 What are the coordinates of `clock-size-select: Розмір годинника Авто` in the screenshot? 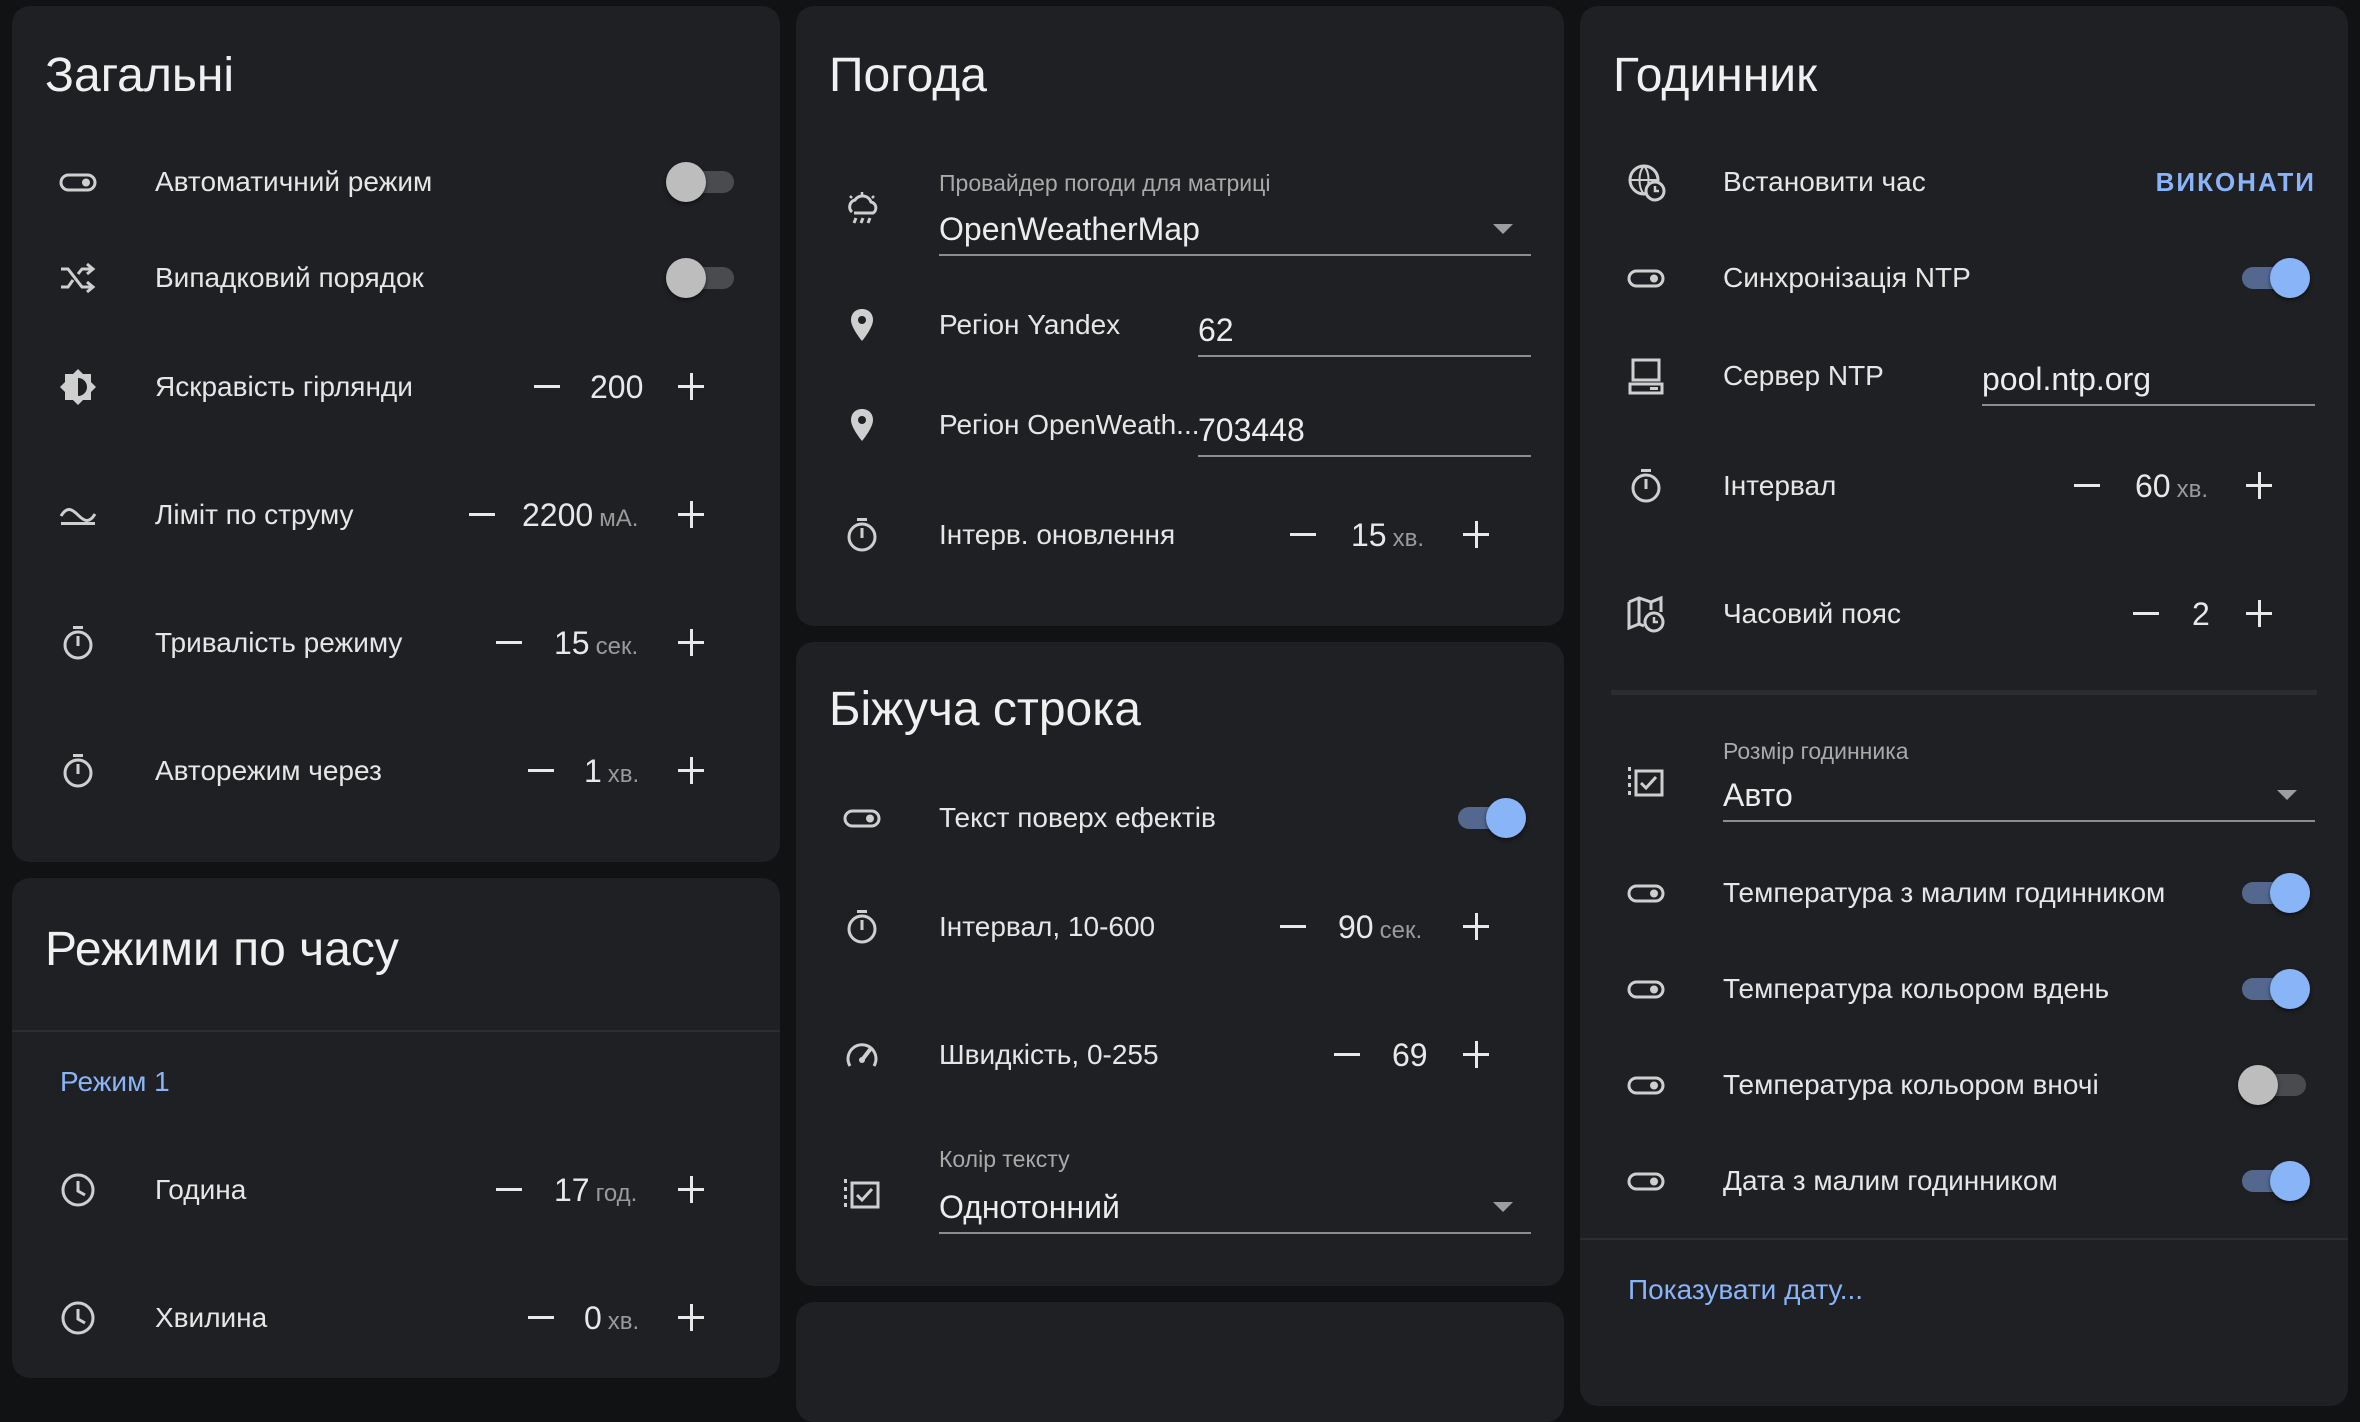 It's located at (2019, 778).